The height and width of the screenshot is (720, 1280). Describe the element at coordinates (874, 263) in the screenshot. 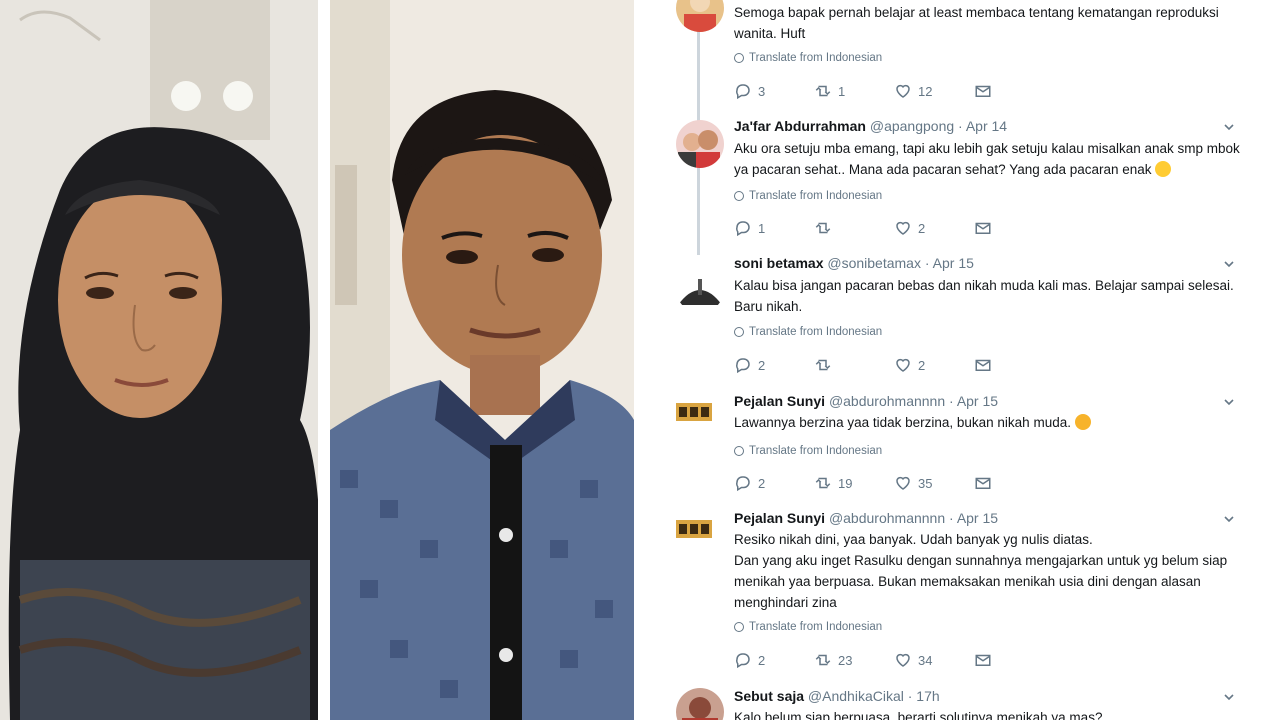

I see `user-handle: @sonibetamax` at that location.